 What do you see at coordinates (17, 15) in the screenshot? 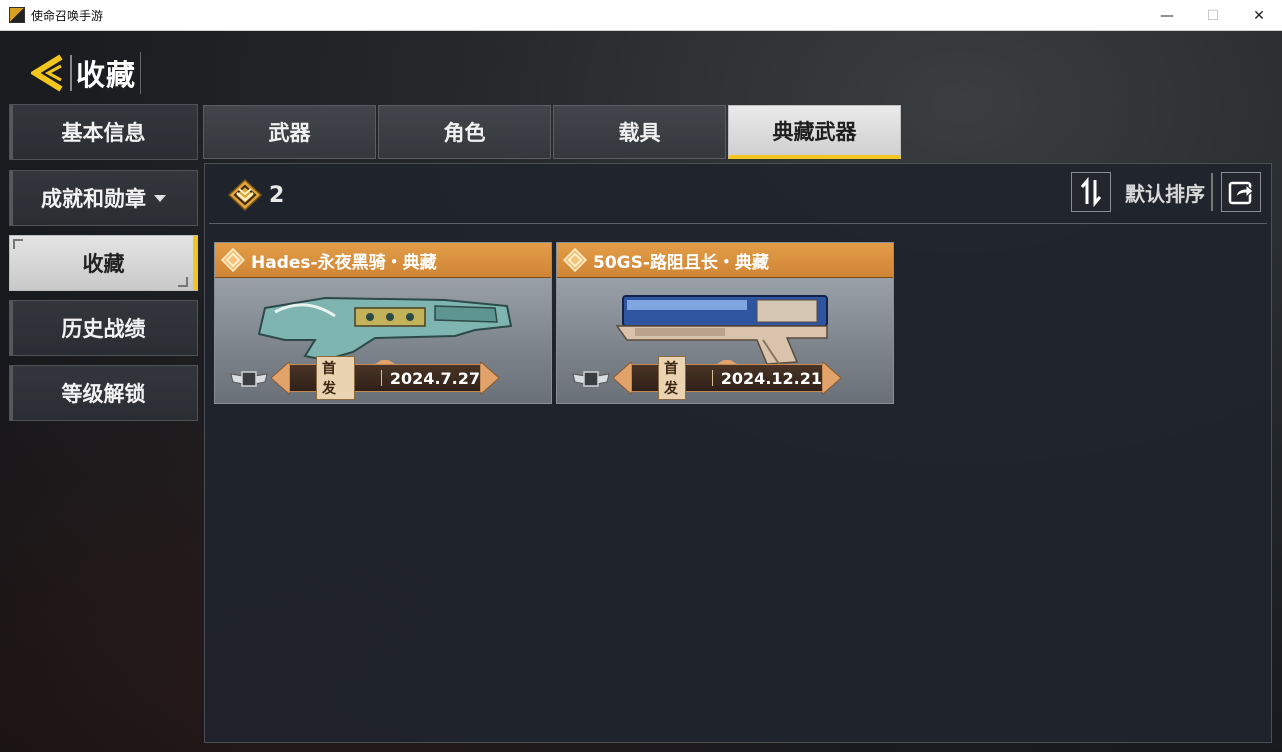
I see `app-icon` at bounding box center [17, 15].